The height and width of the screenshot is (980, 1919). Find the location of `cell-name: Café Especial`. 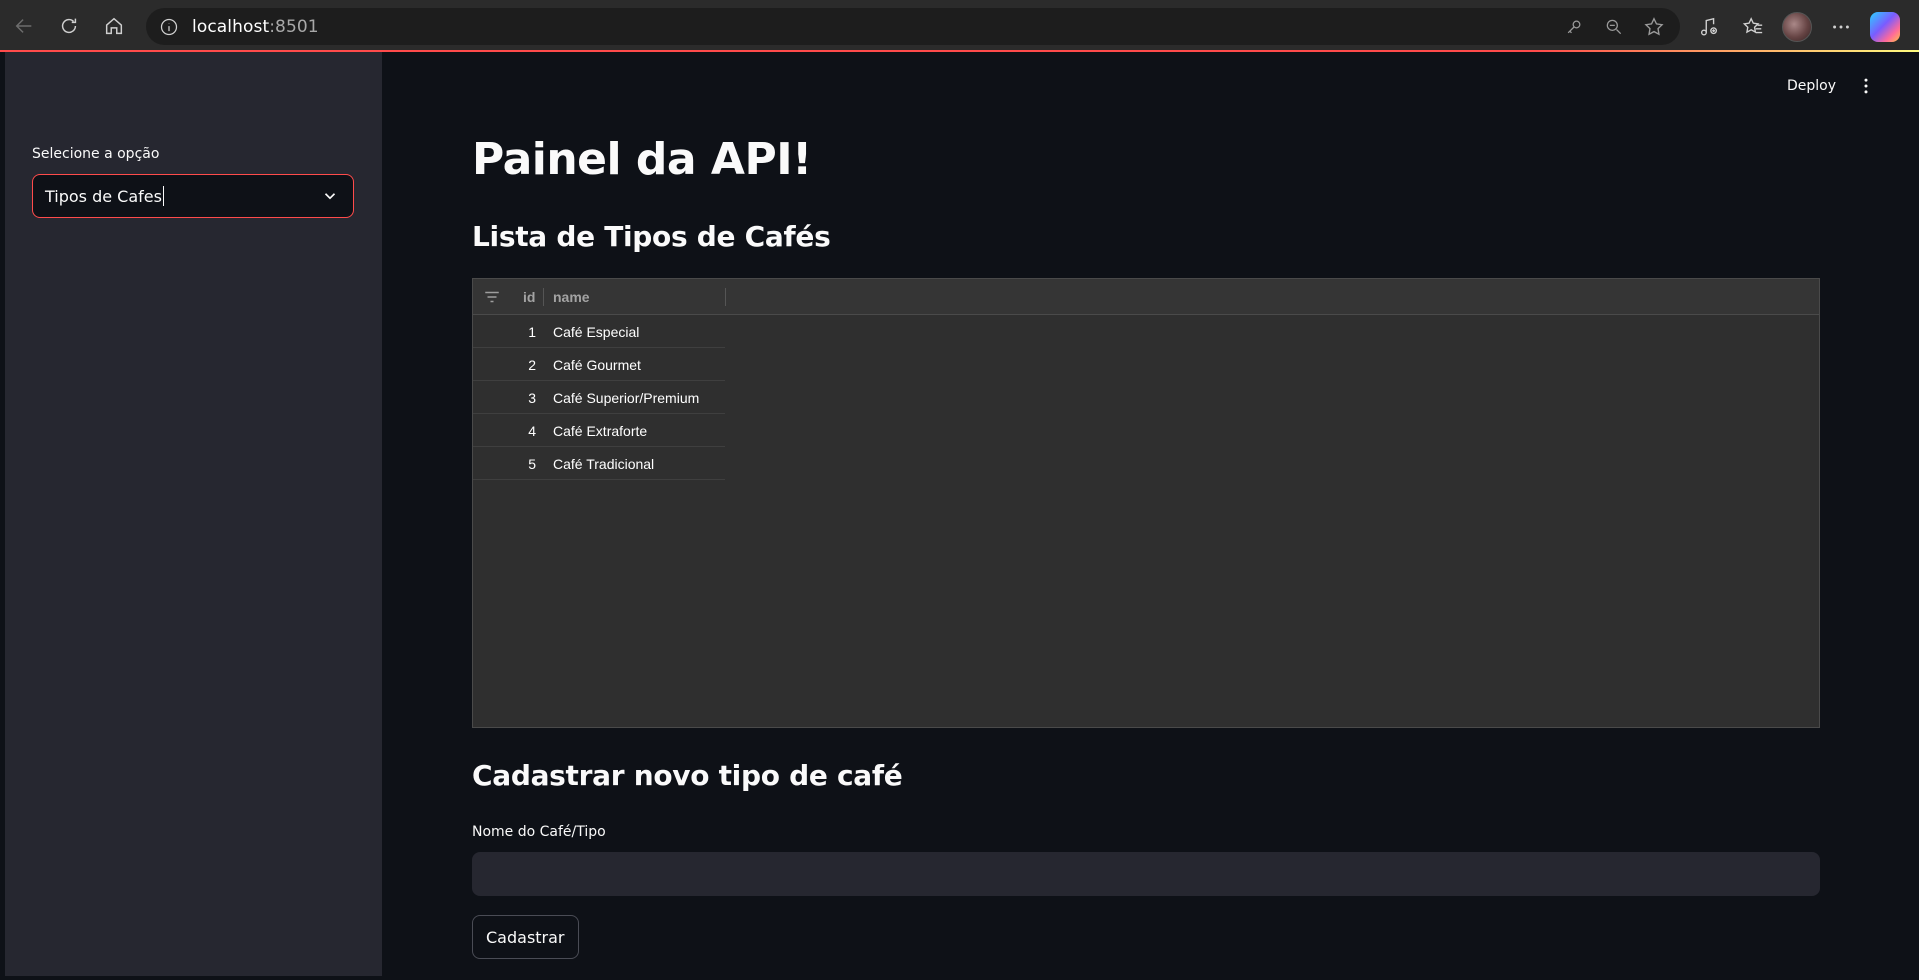

cell-name: Café Especial is located at coordinates (596, 332).